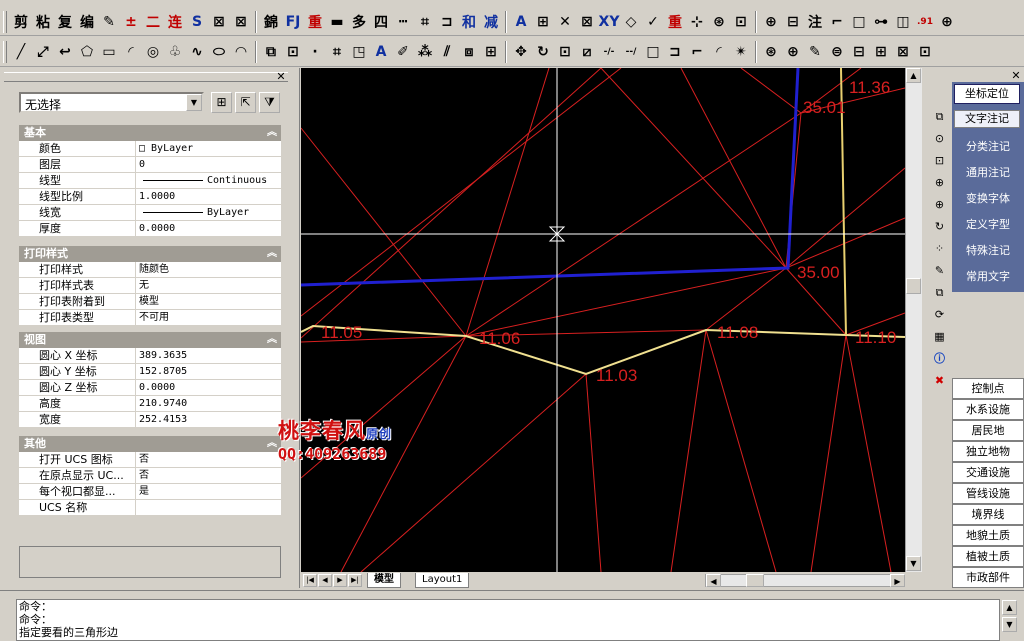 The image size is (1024, 641). What do you see at coordinates (208, 403) in the screenshot?
I see `property-value: 210.9740` at bounding box center [208, 403].